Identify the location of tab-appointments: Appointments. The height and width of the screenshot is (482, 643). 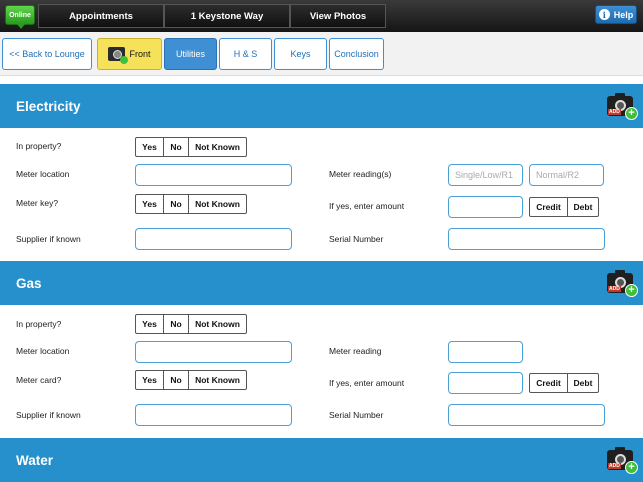
(101, 16).